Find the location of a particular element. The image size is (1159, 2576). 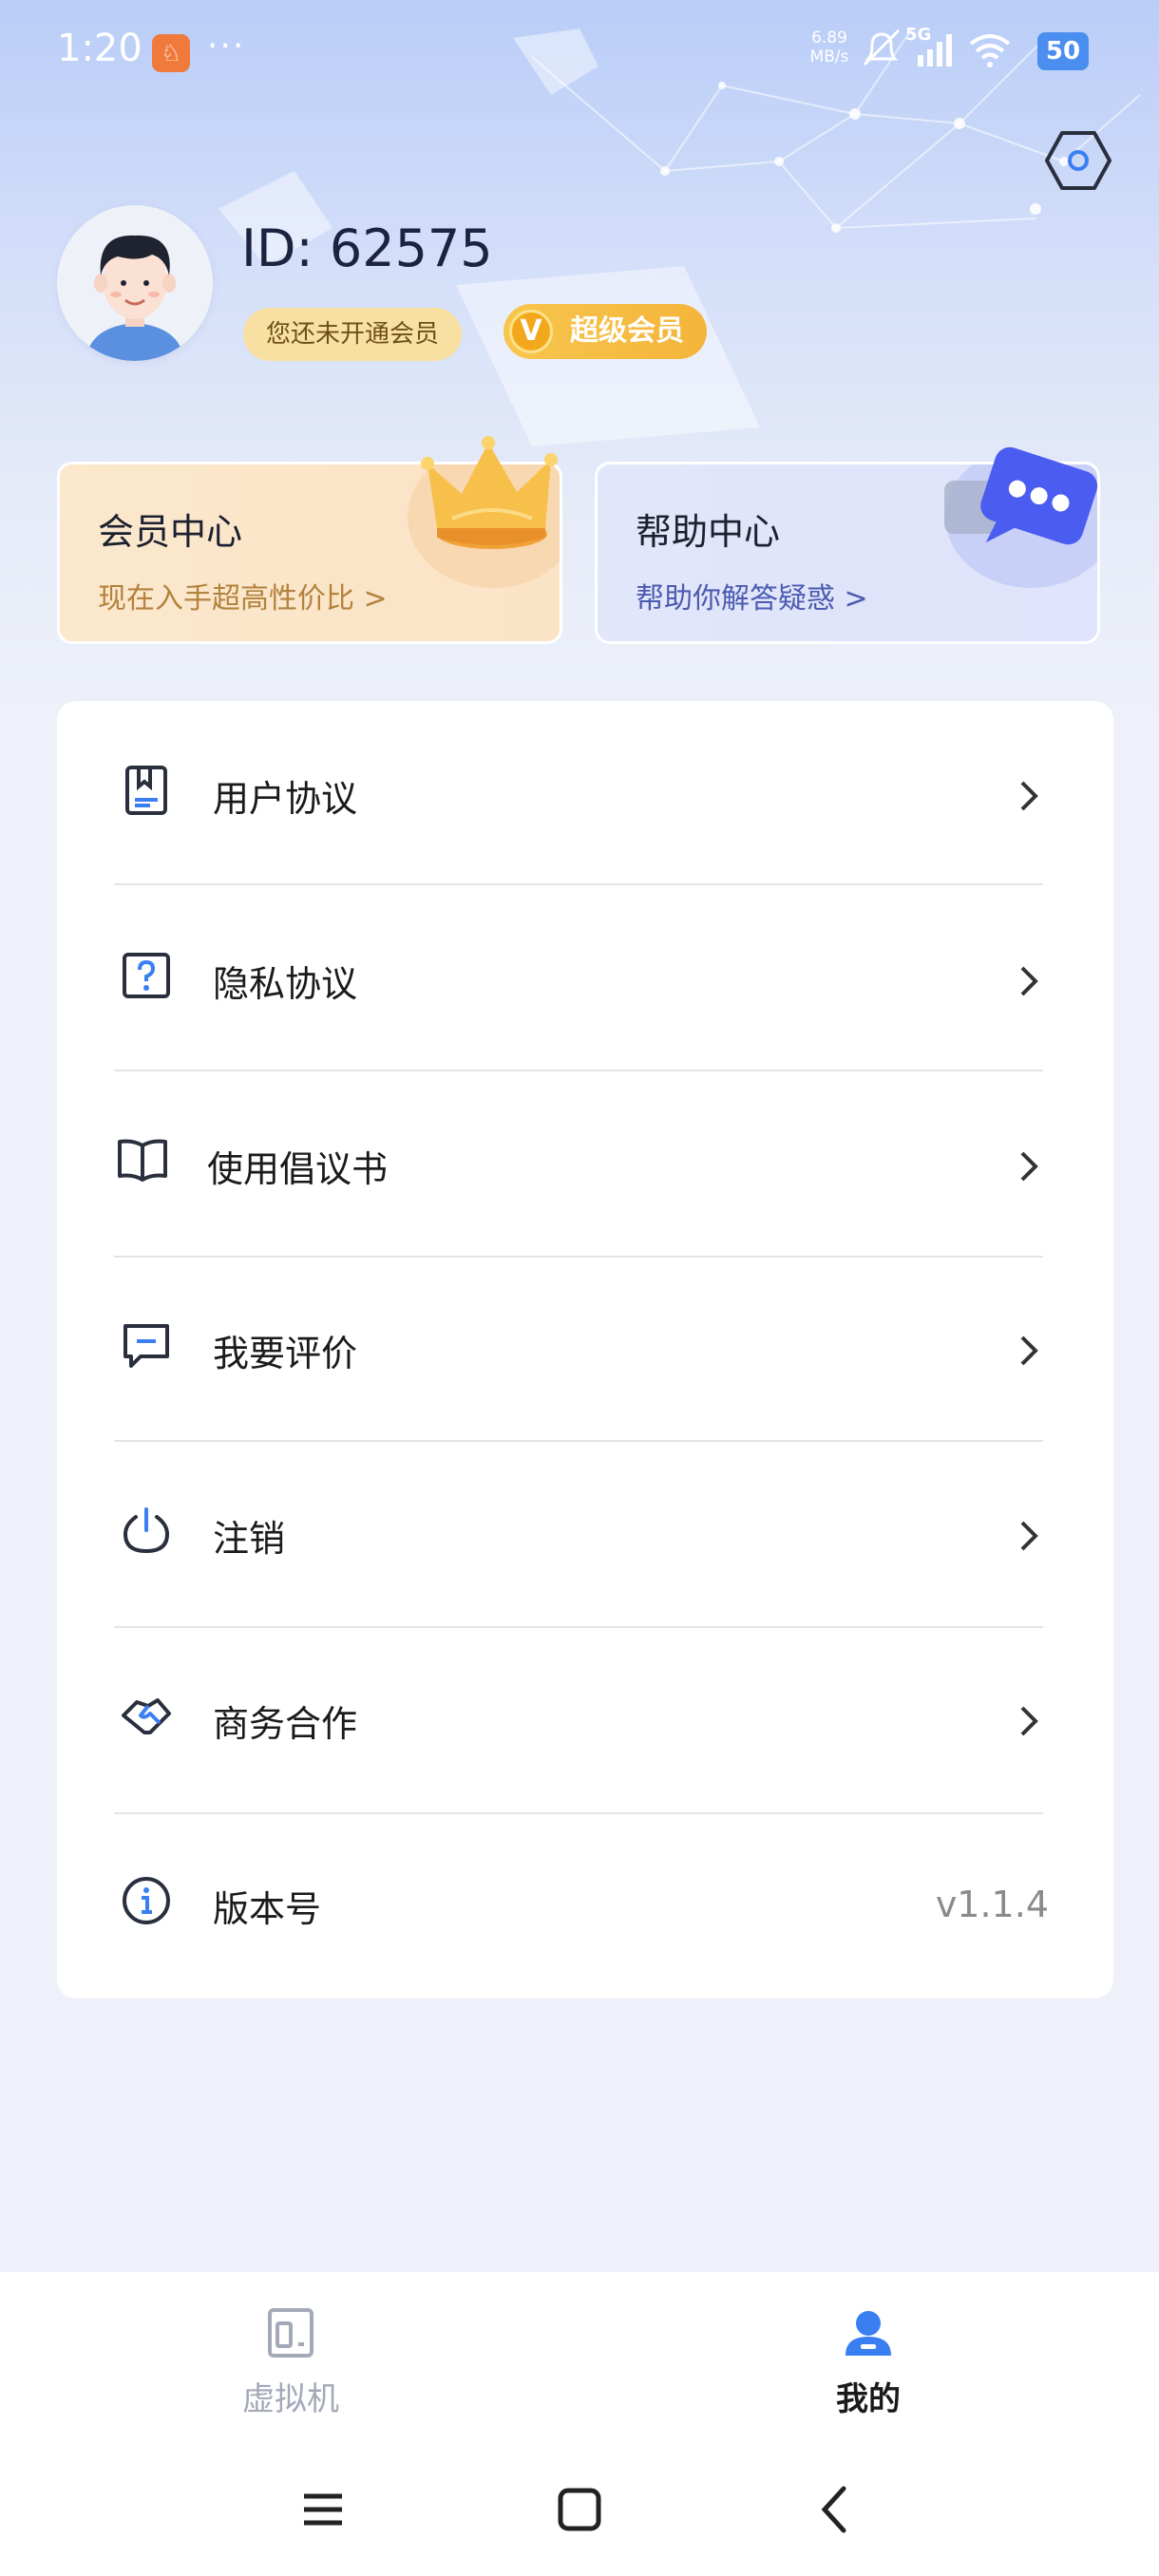

help-center-title: 帮助中心 is located at coordinates (708, 532).